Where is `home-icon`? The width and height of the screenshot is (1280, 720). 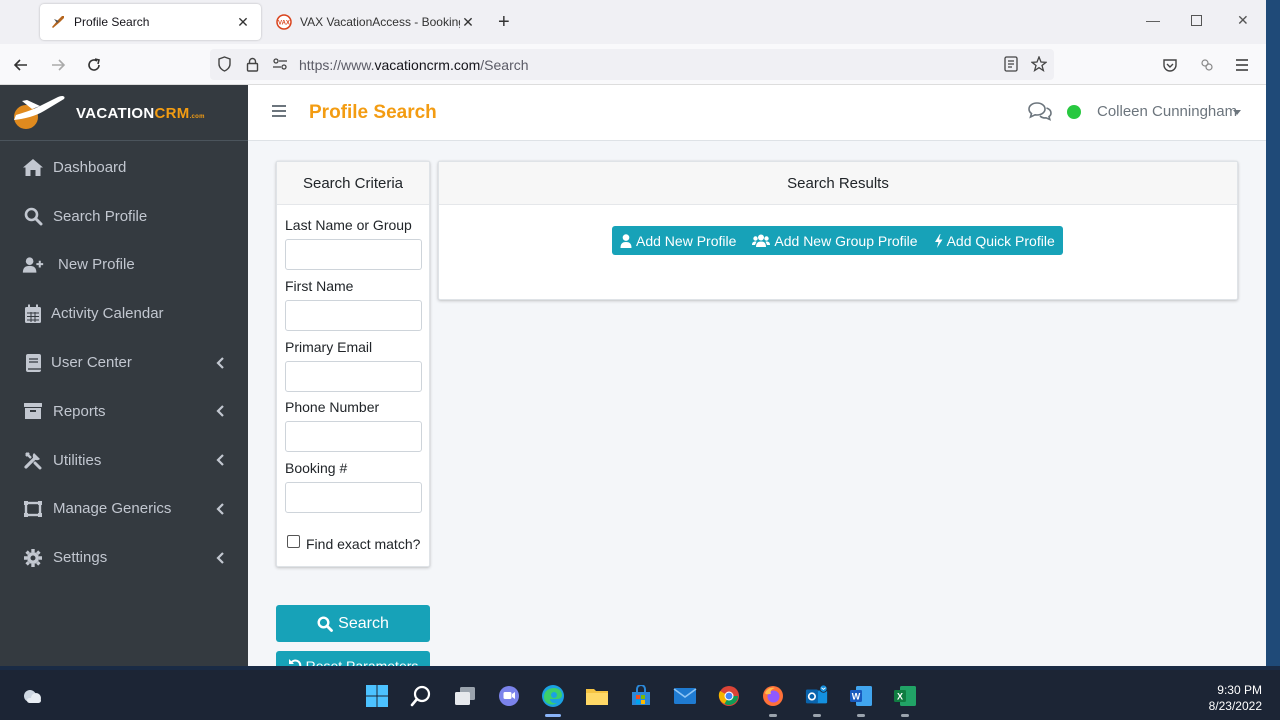 home-icon is located at coordinates (33, 167).